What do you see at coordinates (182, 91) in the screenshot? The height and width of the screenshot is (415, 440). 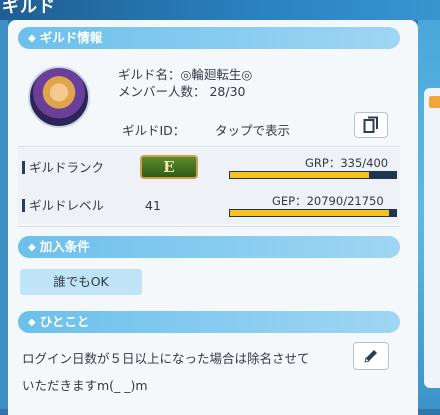 I see `guild-member-count: メンバー人数： 28/30` at bounding box center [182, 91].